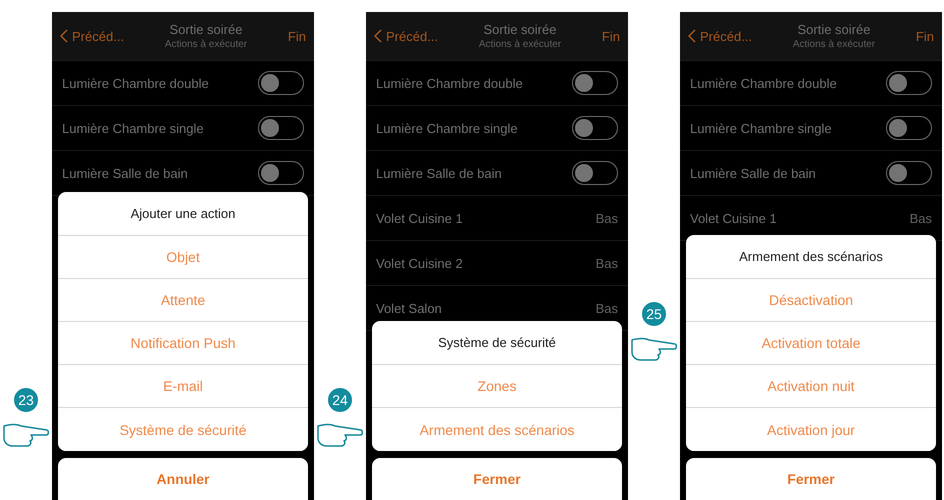 The height and width of the screenshot is (500, 944). I want to click on row-label: Volet Cuisine 2, so click(419, 263).